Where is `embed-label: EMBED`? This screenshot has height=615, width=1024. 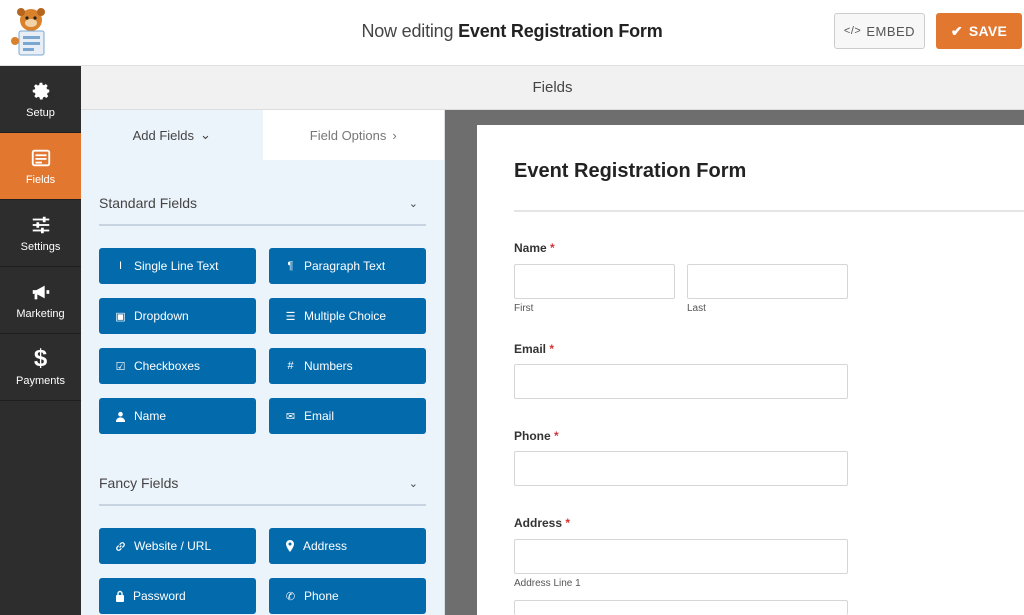
embed-label: EMBED is located at coordinates (891, 31).